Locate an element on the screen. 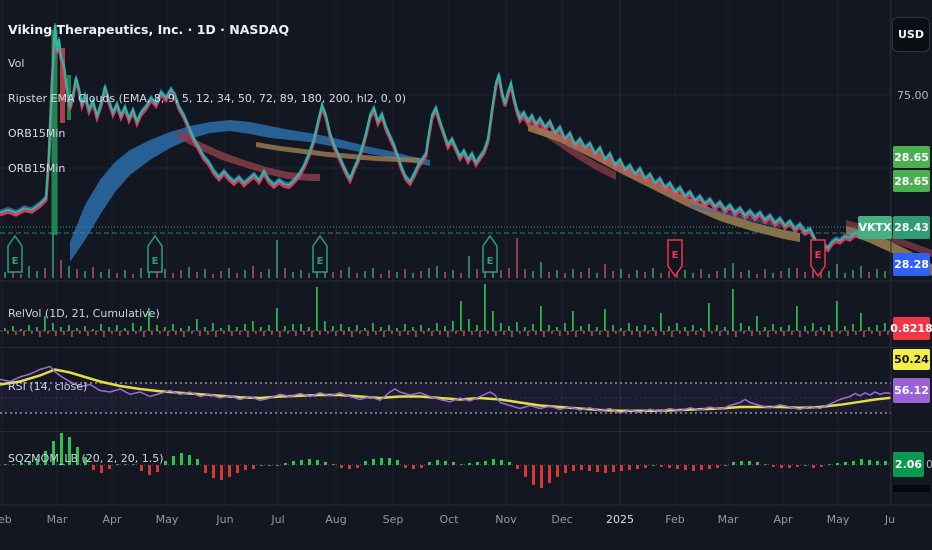 Image resolution: width=932 pixels, height=550 pixels. rsi-ma-value-badge: 50.24 is located at coordinates (911, 359).